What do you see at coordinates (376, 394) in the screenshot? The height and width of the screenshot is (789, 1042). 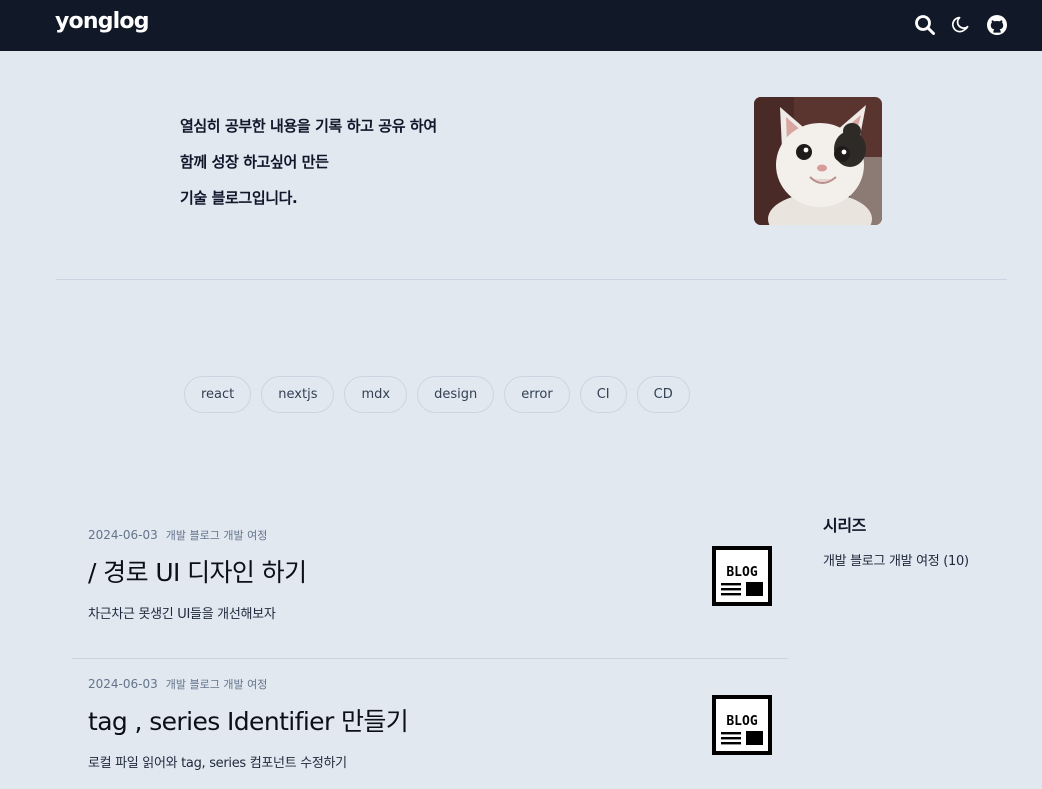 I see `tag-mdx: mdx` at bounding box center [376, 394].